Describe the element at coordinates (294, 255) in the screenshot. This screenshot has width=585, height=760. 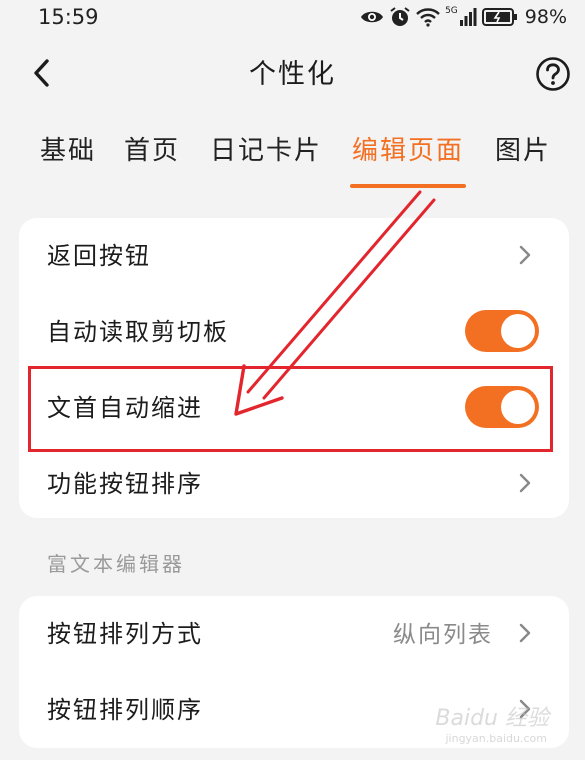
I see `row-back-button: 返回按钮` at that location.